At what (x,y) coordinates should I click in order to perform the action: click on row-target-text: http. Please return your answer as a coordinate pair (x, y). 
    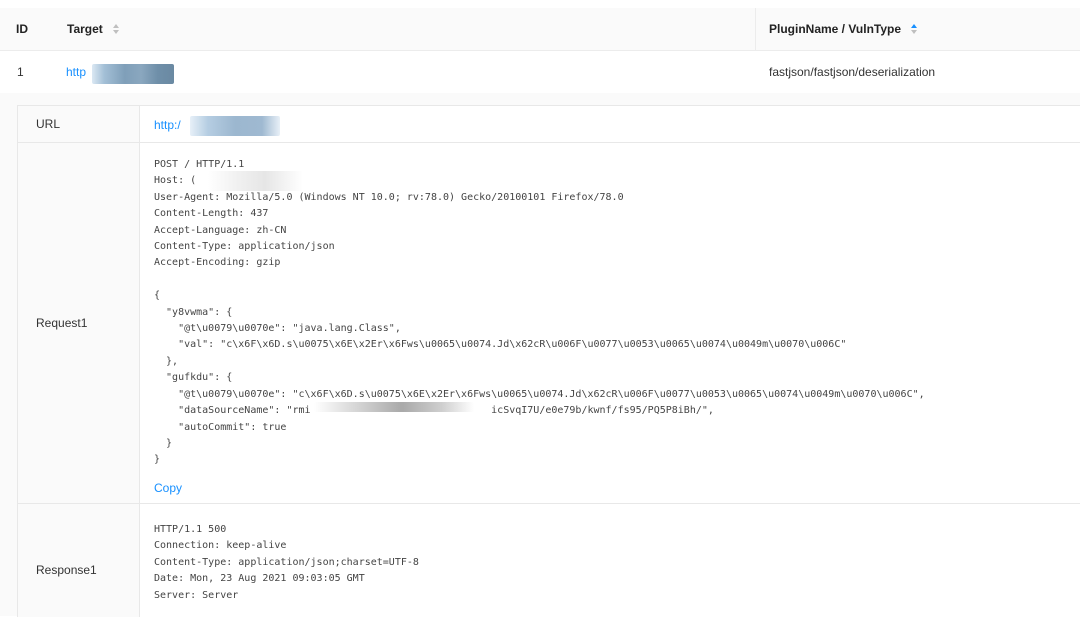
    Looking at the image, I should click on (76, 72).